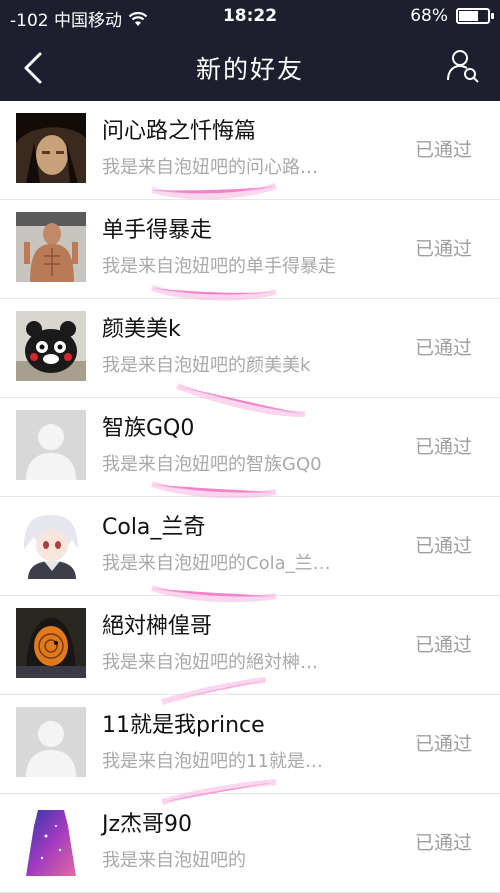 The image size is (500, 893). What do you see at coordinates (250, 744) in the screenshot?
I see `friend-row: 11就是我prince 我是来自泡妞吧的11就是… 已通过` at bounding box center [250, 744].